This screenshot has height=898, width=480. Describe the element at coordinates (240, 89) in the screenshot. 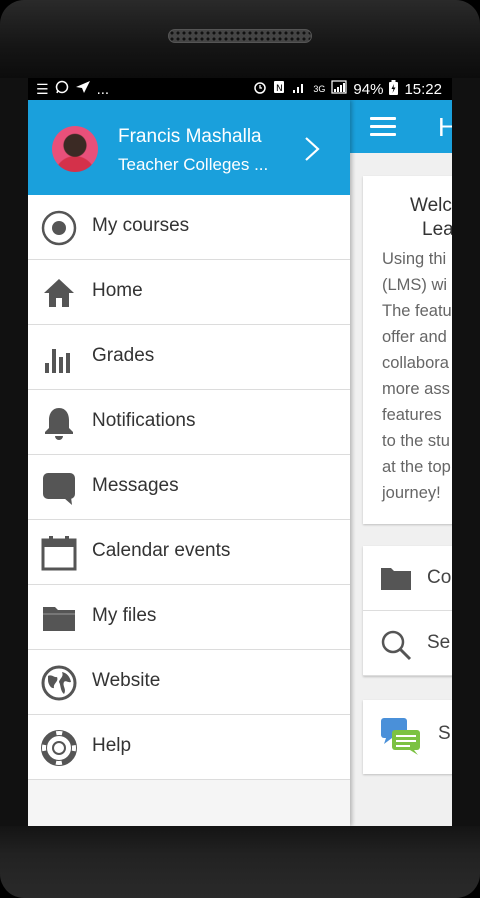

I see `status-bar: ☰ ... N 3G 94% 15:22` at that location.